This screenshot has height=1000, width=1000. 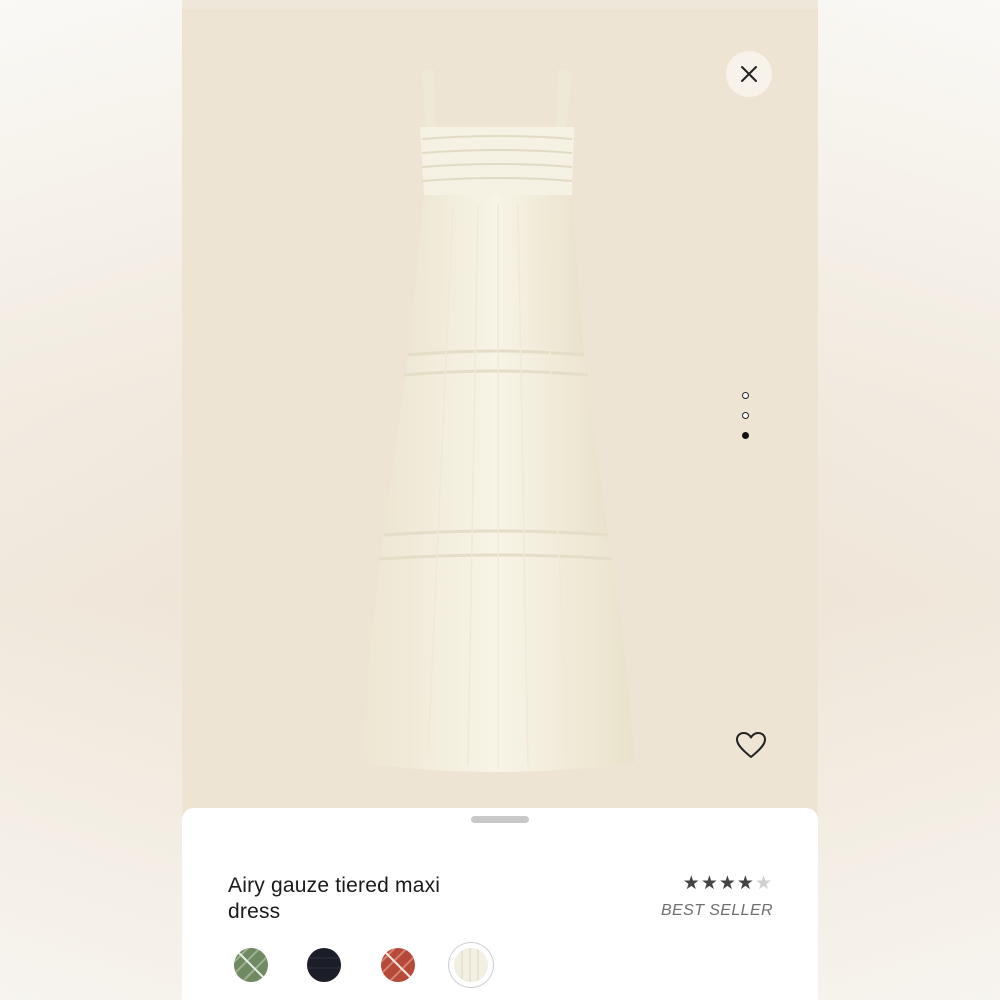 What do you see at coordinates (398, 965) in the screenshot?
I see `swatch-red-striped` at bounding box center [398, 965].